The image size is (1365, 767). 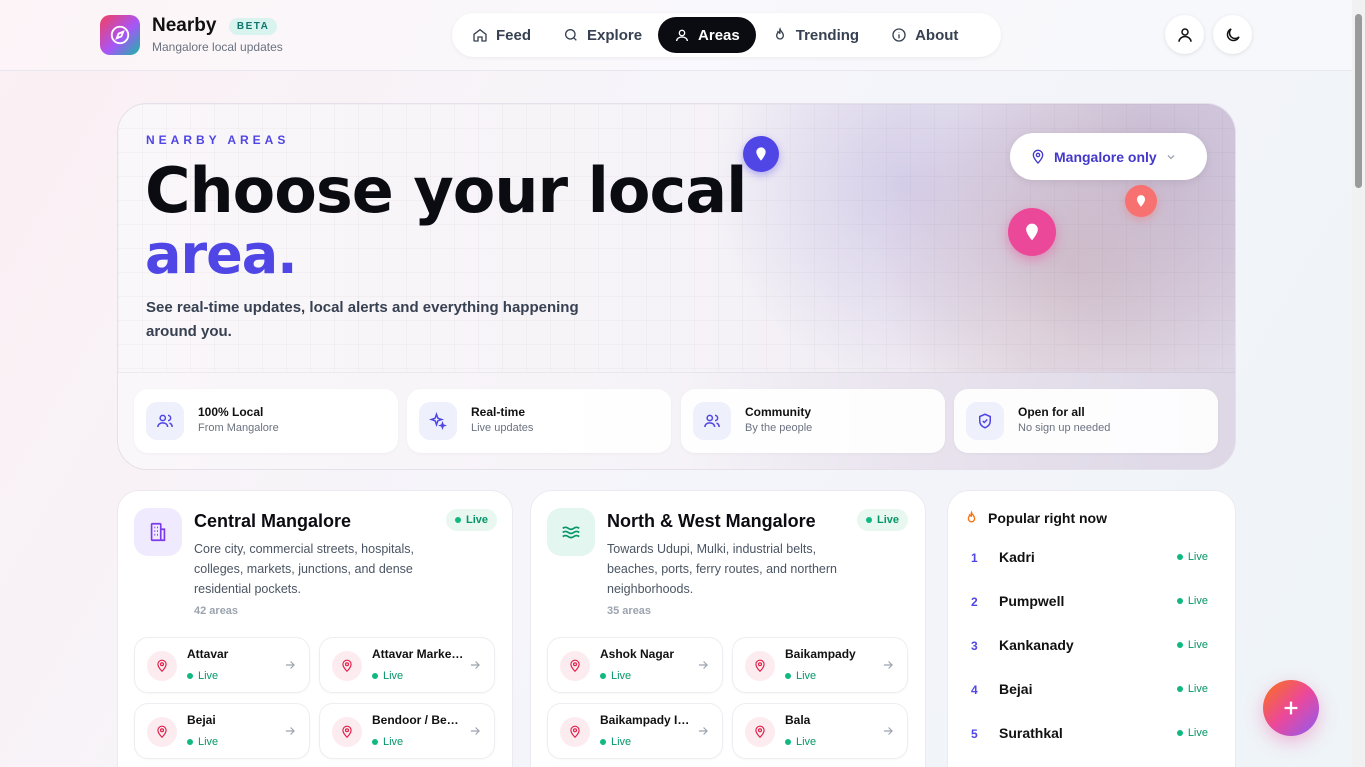 I want to click on tab-areas: Areas, so click(x=707, y=35).